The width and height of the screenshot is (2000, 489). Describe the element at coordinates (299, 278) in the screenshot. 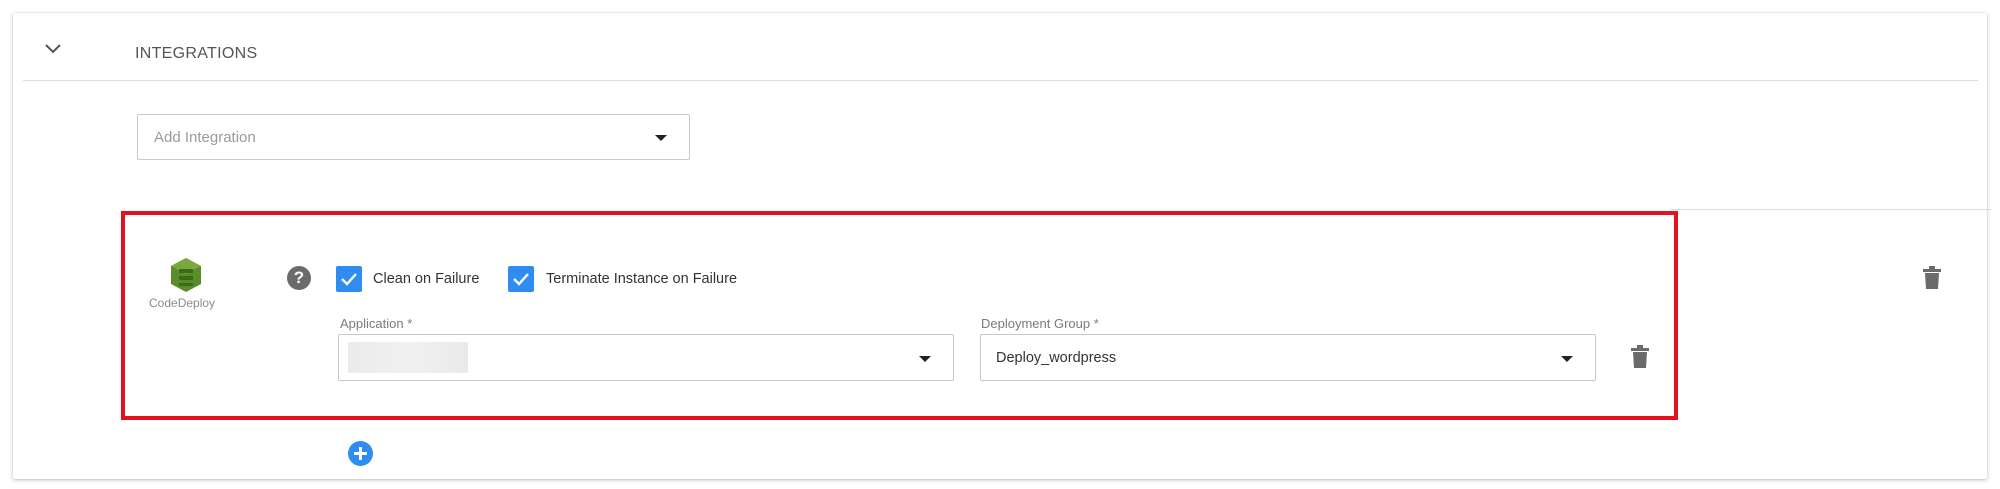

I see `question-circle-icon: ?` at that location.